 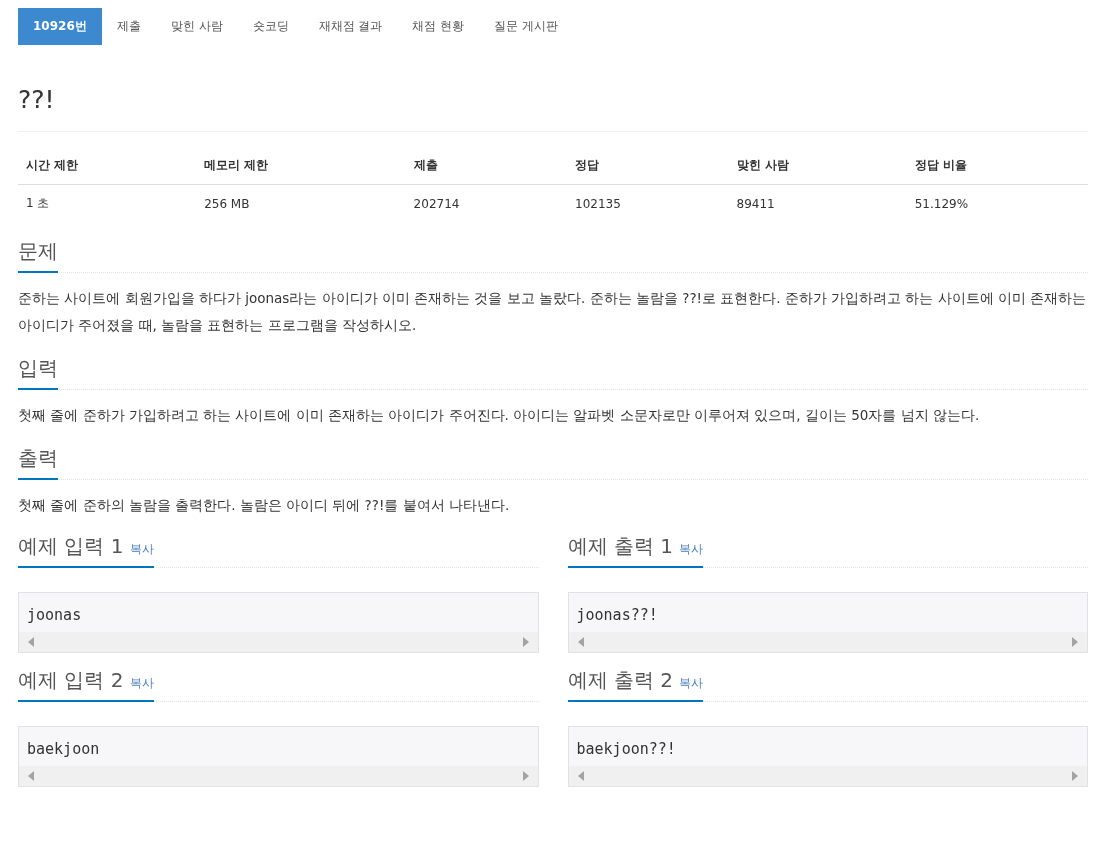 I want to click on sample-text: baekjoon??!, so click(x=626, y=749).